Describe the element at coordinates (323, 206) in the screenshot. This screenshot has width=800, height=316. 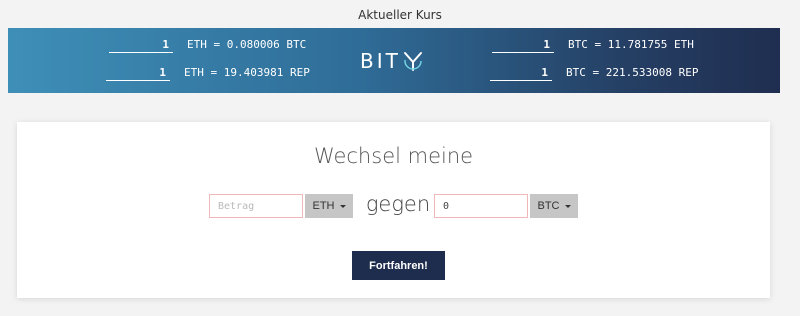
I see `from-currency-label: ETH` at that location.